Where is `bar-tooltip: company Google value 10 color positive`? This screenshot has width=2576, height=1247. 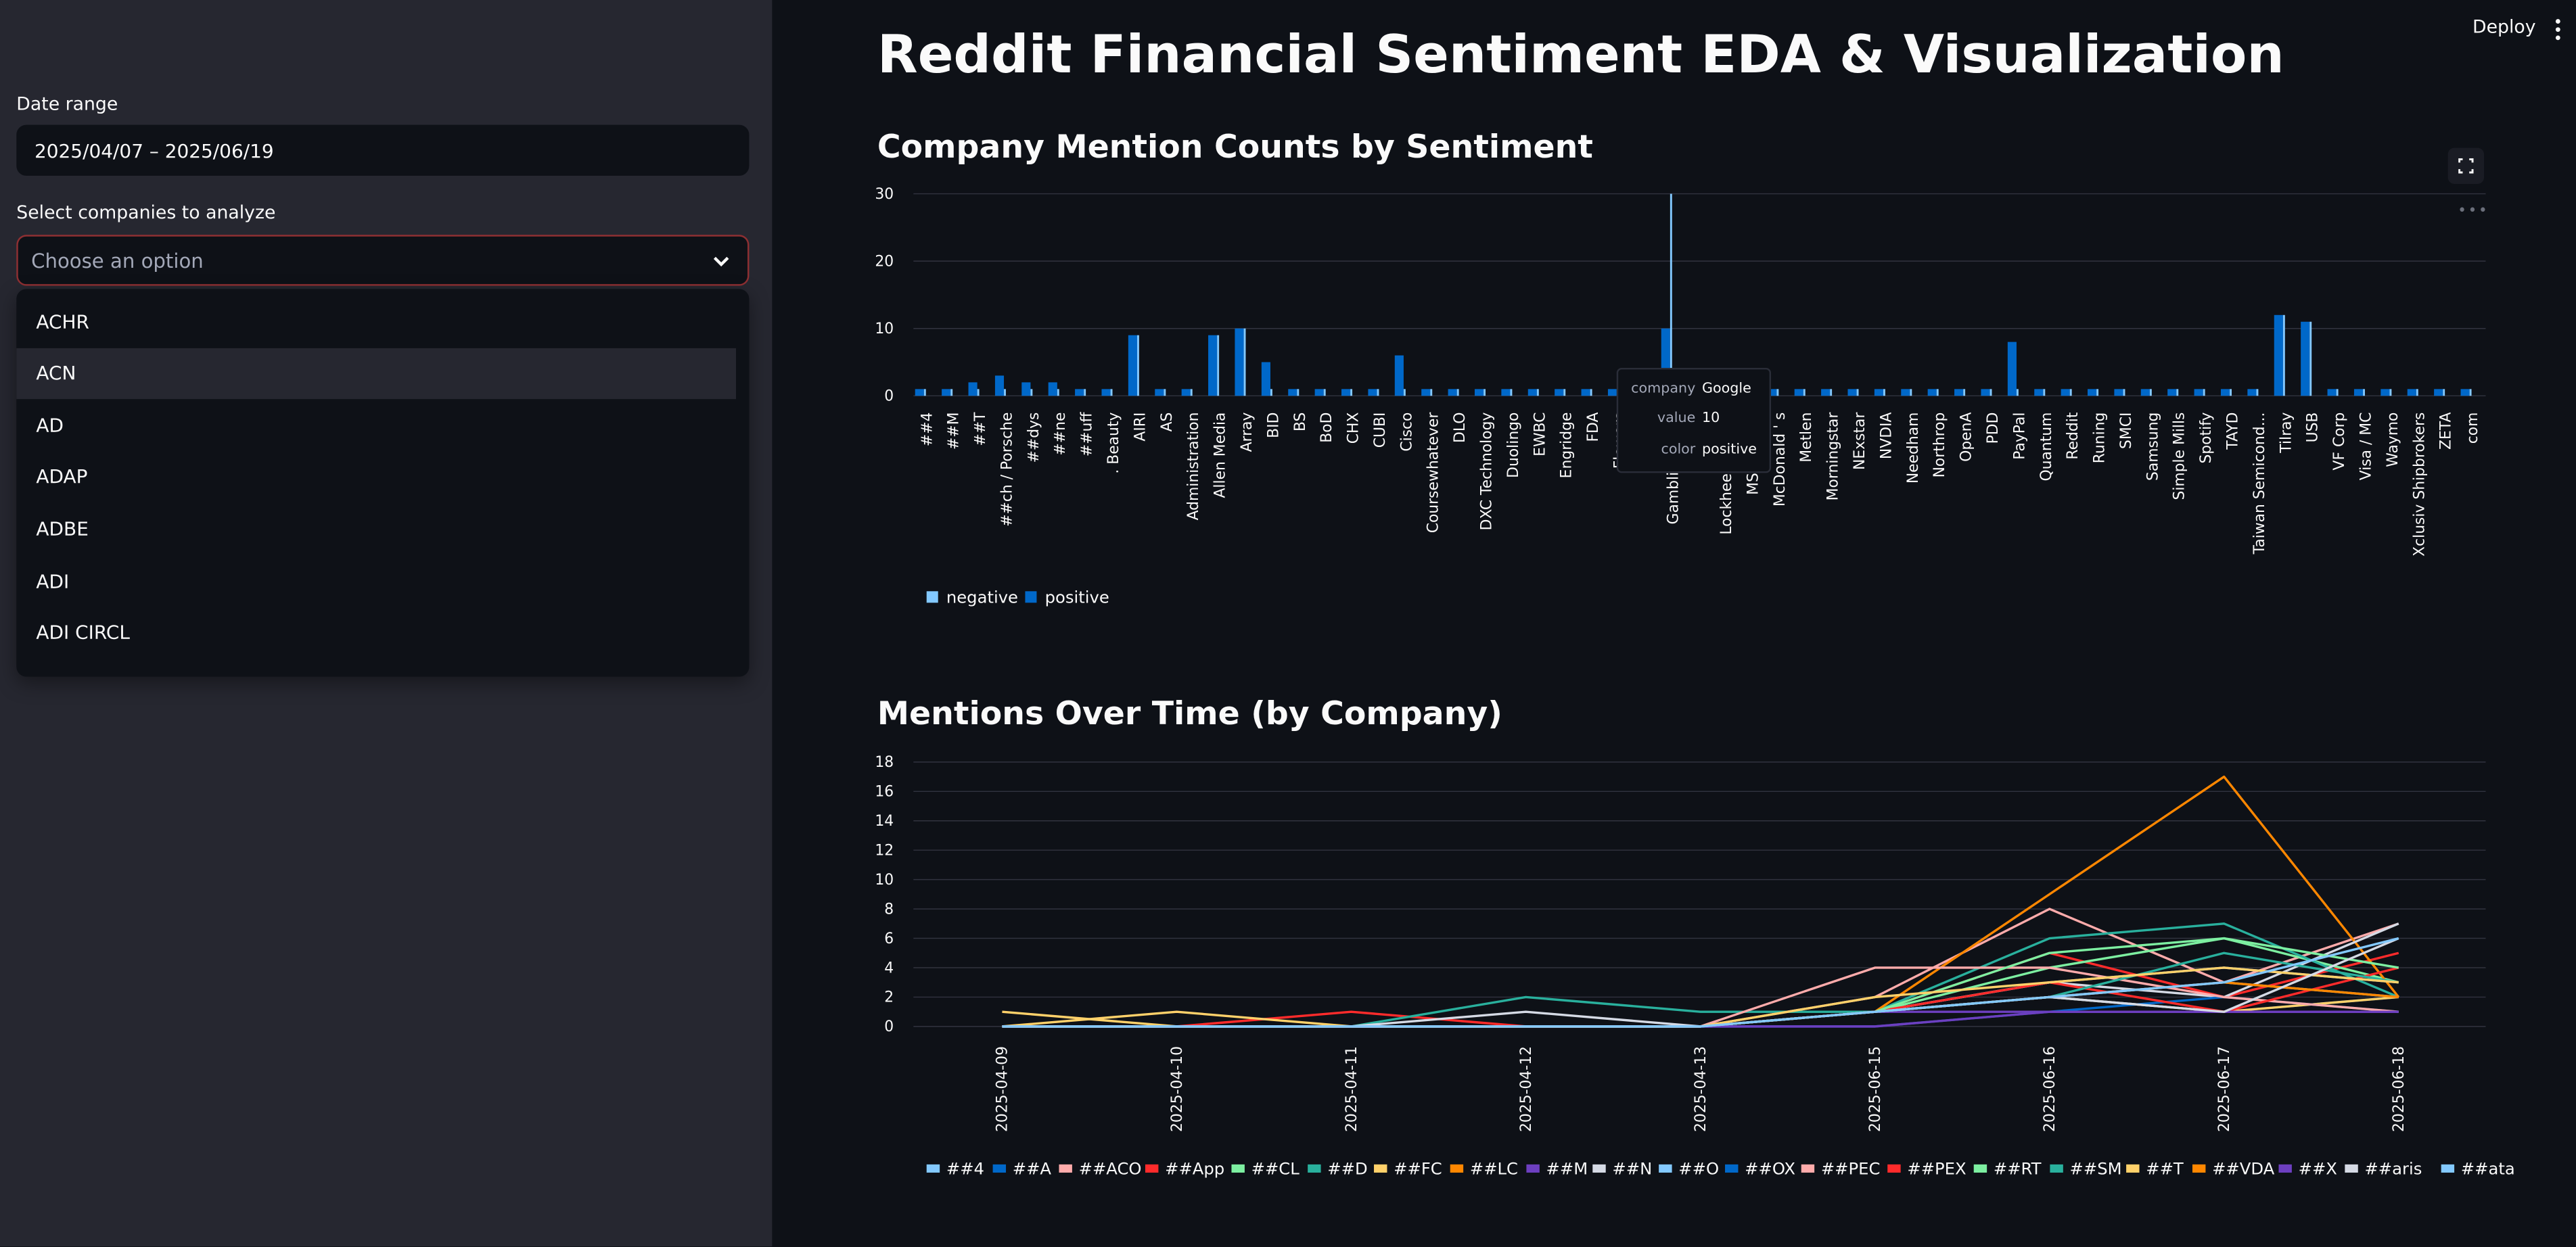 bar-tooltip: company Google value 10 color positive is located at coordinates (1694, 420).